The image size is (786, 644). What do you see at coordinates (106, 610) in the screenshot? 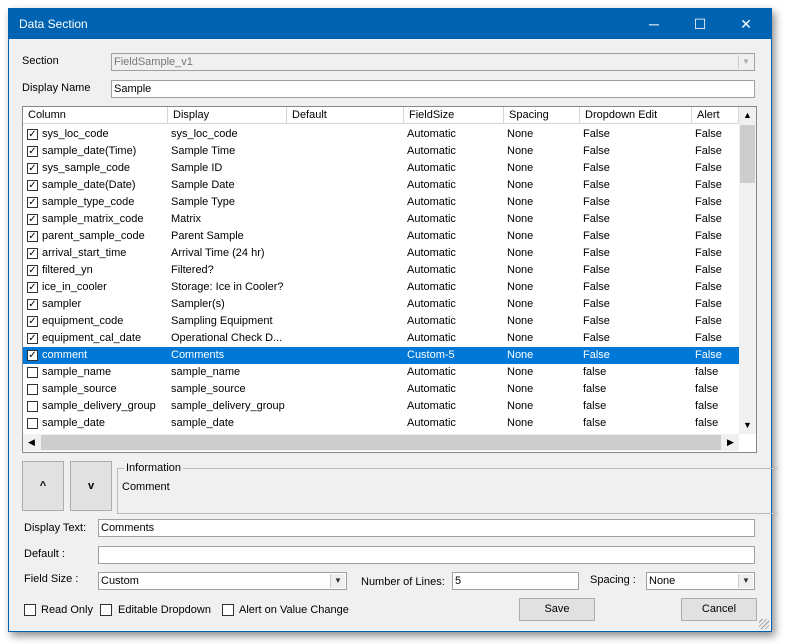
I see `editable-dropdown-checkbox` at bounding box center [106, 610].